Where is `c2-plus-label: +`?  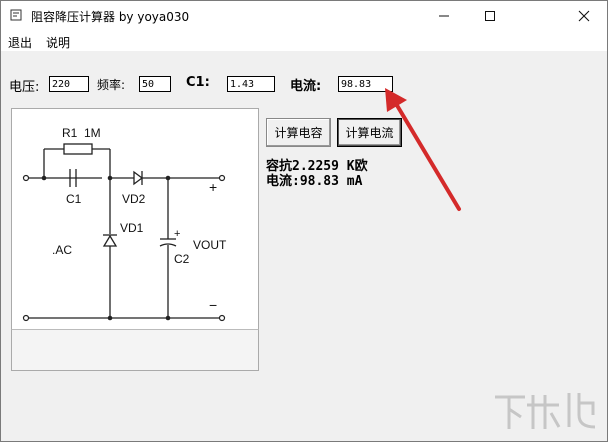
c2-plus-label: + is located at coordinates (177, 234).